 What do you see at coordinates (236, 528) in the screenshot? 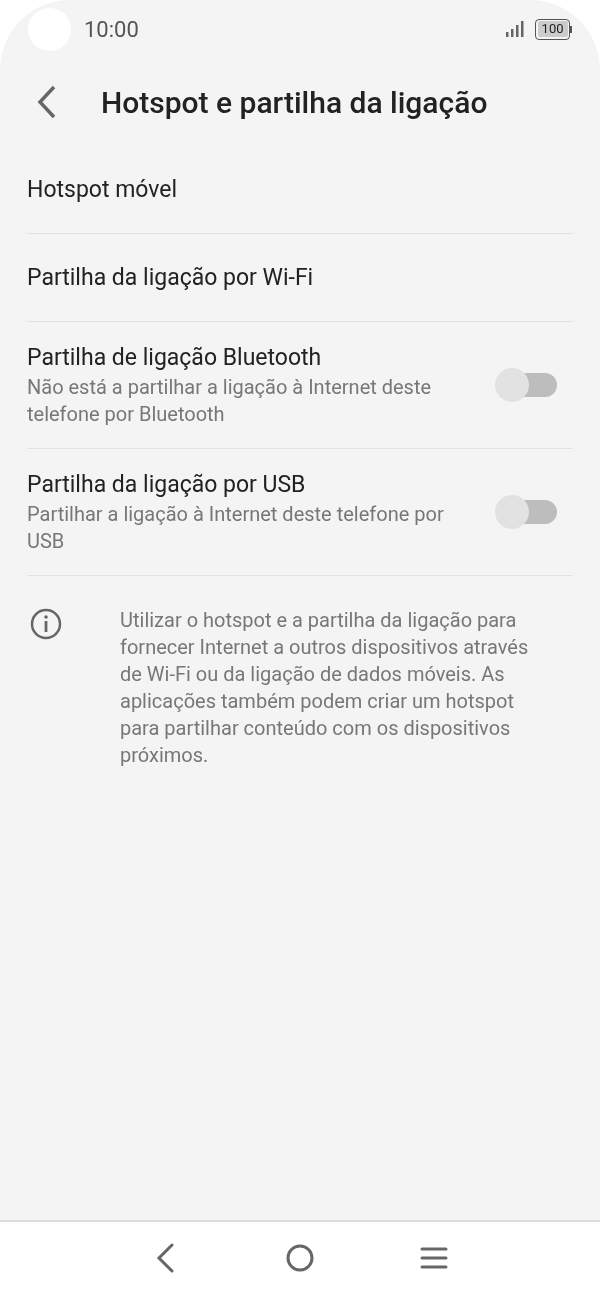
I see `item-subtitle: Partilhar a ligação à Internet deste telefone por USB` at bounding box center [236, 528].